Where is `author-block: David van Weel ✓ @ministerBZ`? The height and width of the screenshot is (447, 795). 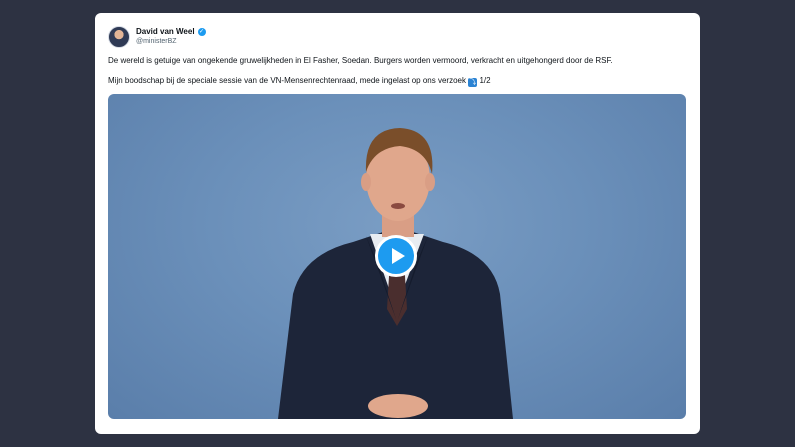 author-block: David van Weel ✓ @ministerBZ is located at coordinates (171, 37).